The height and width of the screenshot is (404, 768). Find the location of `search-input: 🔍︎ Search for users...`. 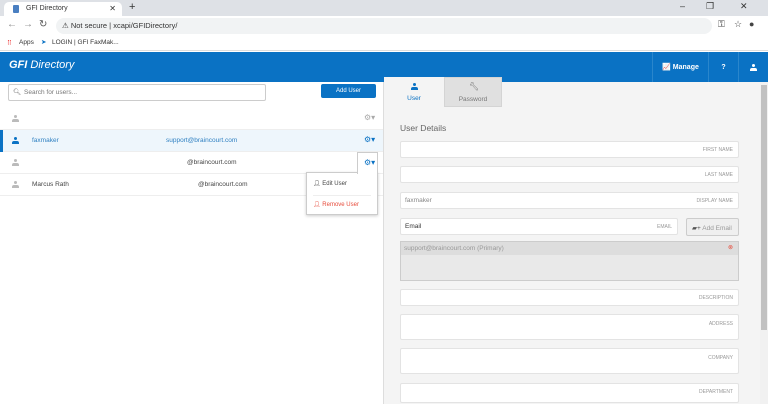

search-input: 🔍︎ Search for users... is located at coordinates (137, 92).